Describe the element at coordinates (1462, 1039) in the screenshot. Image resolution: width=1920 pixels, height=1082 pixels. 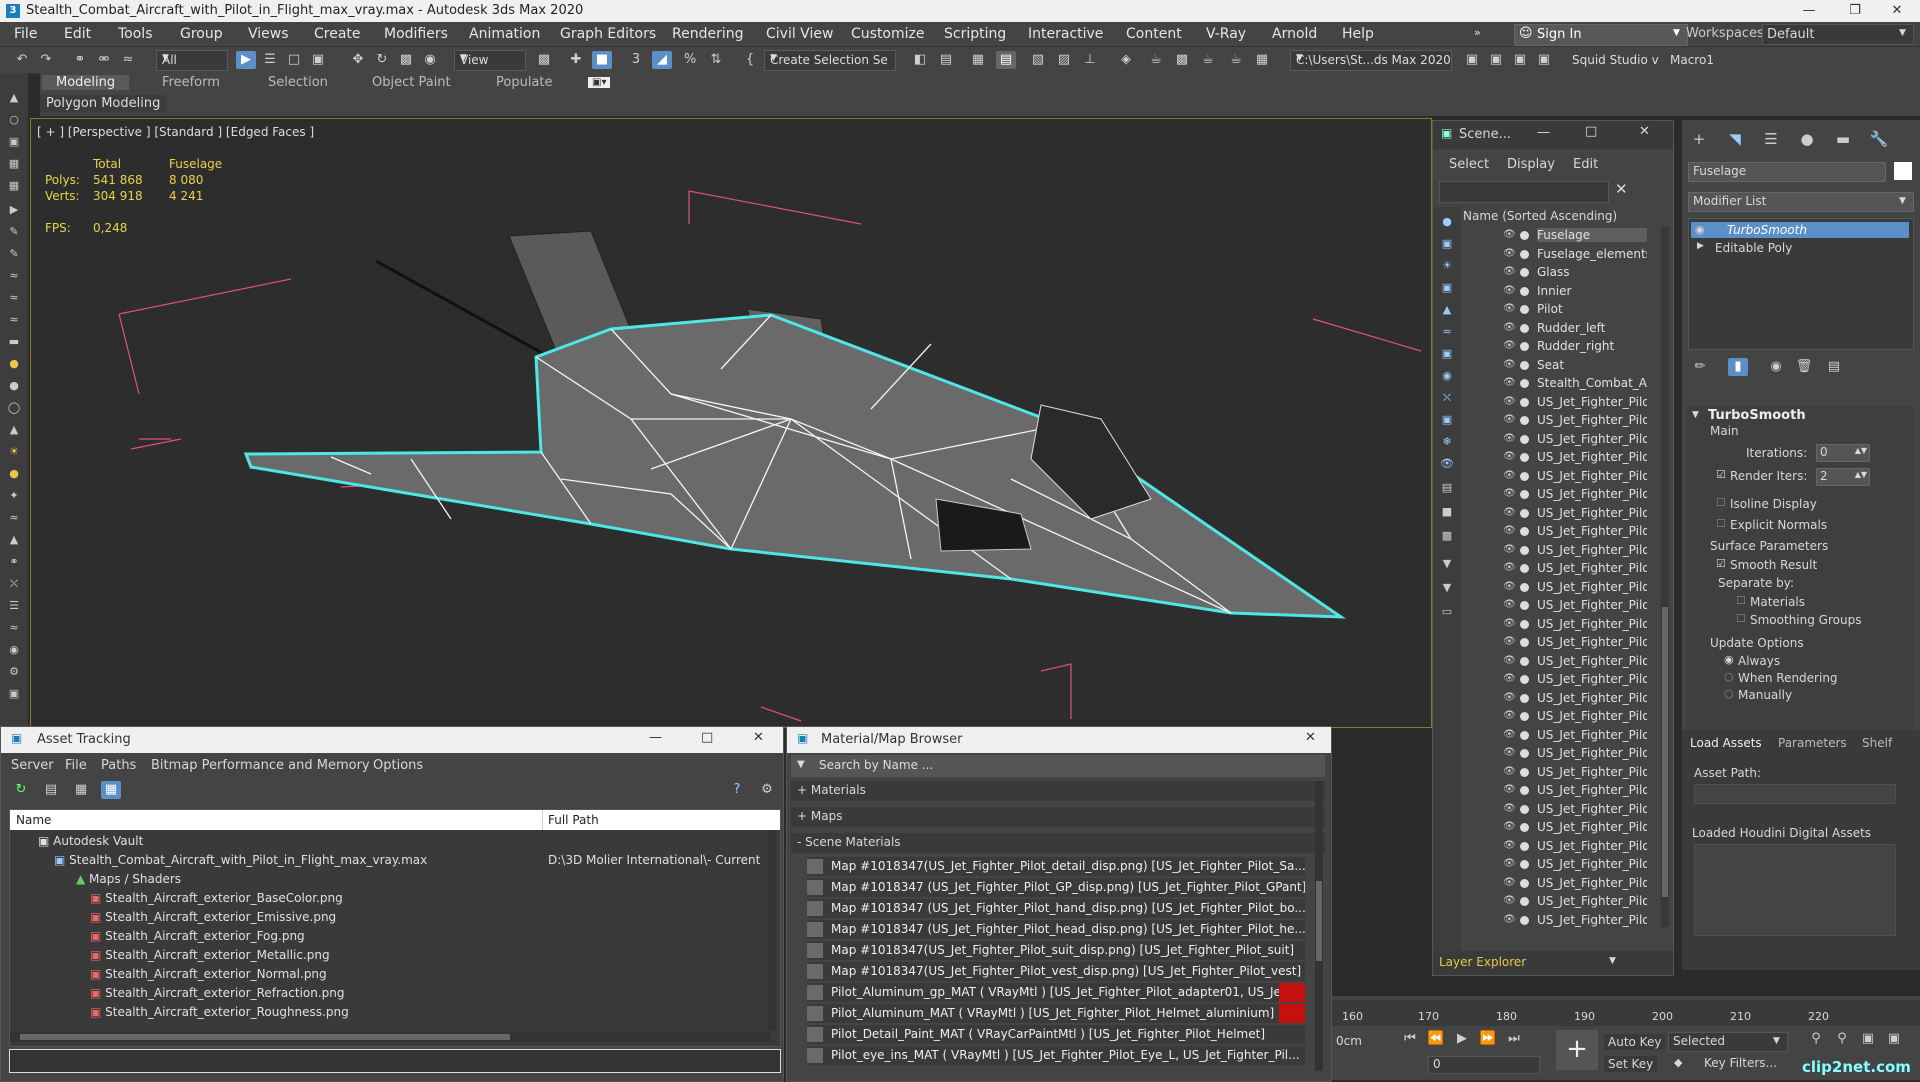
I see `play-icon: ▶` at that location.